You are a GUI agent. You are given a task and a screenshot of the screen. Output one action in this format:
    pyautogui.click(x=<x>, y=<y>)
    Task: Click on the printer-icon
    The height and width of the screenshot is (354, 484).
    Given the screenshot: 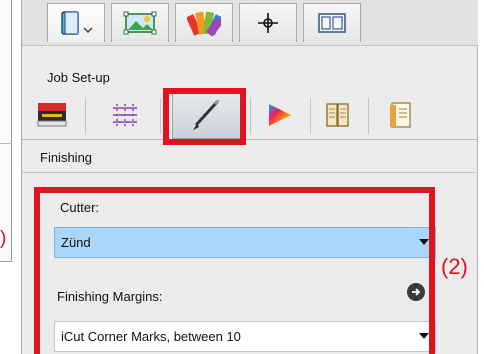 What is the action you would take?
    pyautogui.click(x=52, y=115)
    